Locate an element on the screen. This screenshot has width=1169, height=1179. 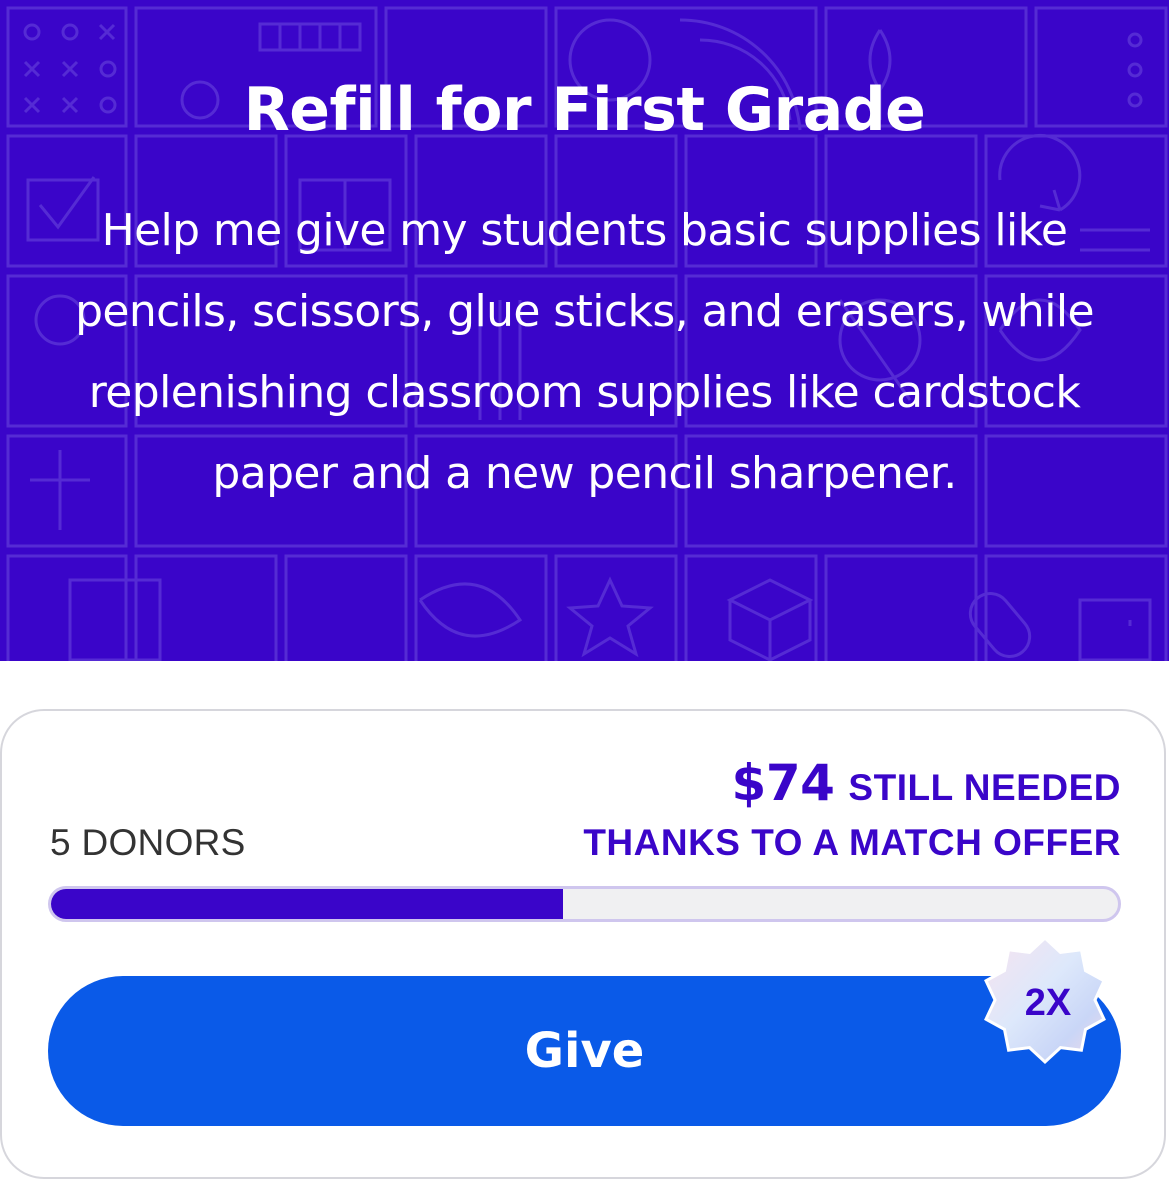
give-button-label: Give is located at coordinates (584, 1051).